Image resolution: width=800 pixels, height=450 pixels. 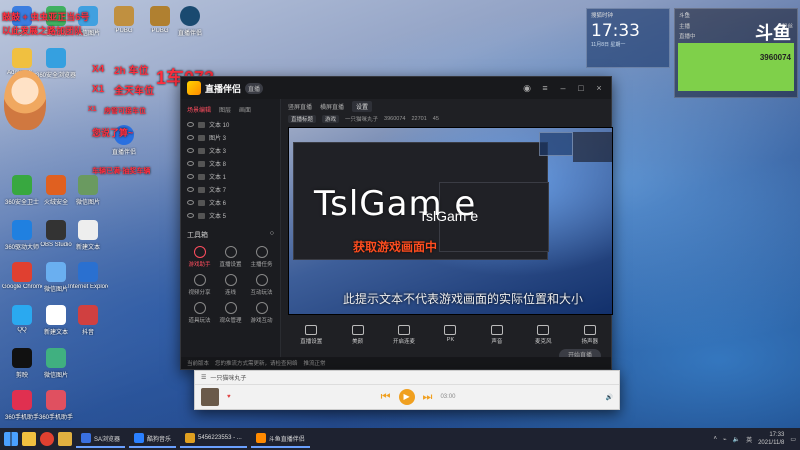 I want to click on tool-game-interact: 游戏互动, so click(x=261, y=313).